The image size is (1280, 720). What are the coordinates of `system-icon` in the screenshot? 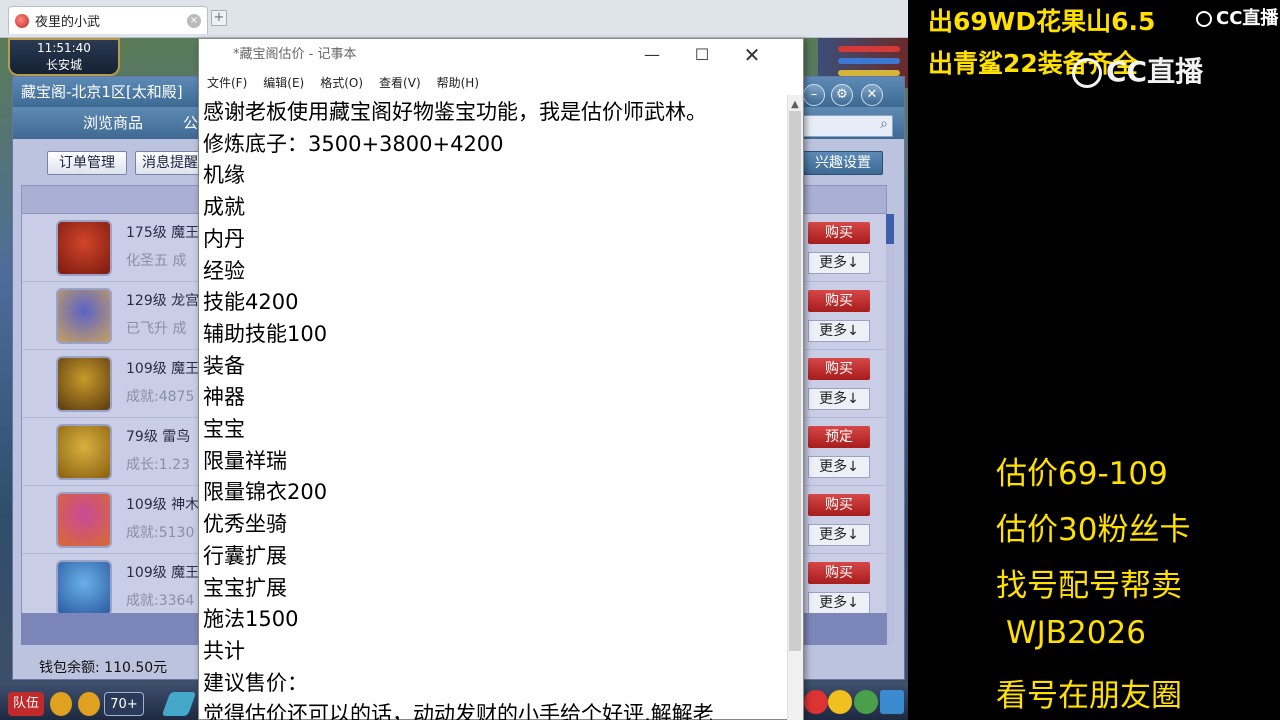 It's located at (892, 702).